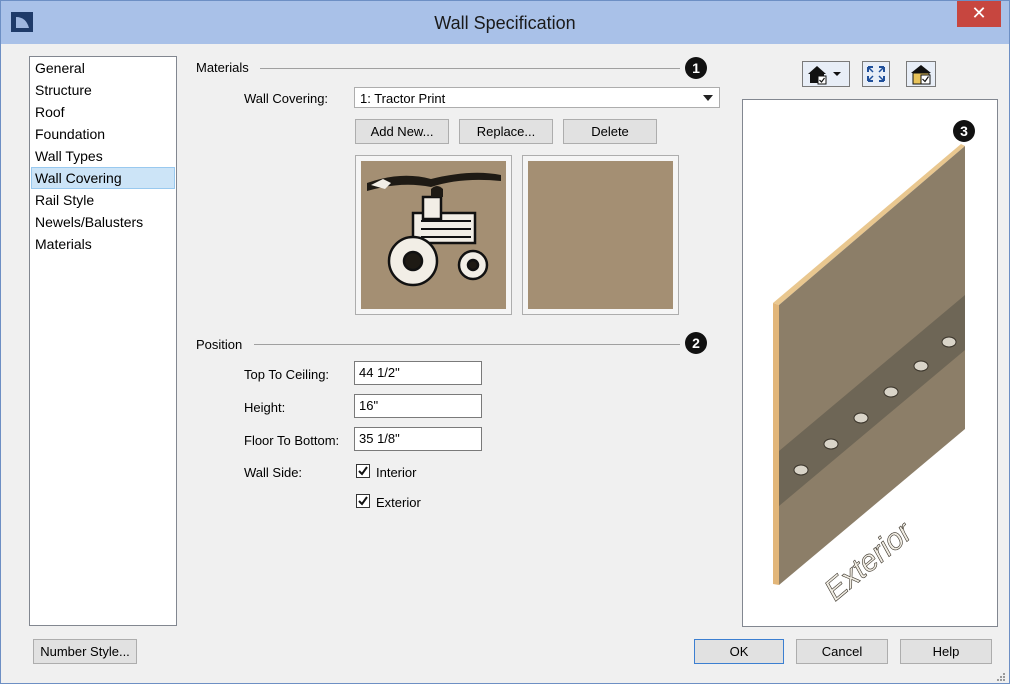 The height and width of the screenshot is (684, 1010). I want to click on materials-group-divider, so click(470, 68).